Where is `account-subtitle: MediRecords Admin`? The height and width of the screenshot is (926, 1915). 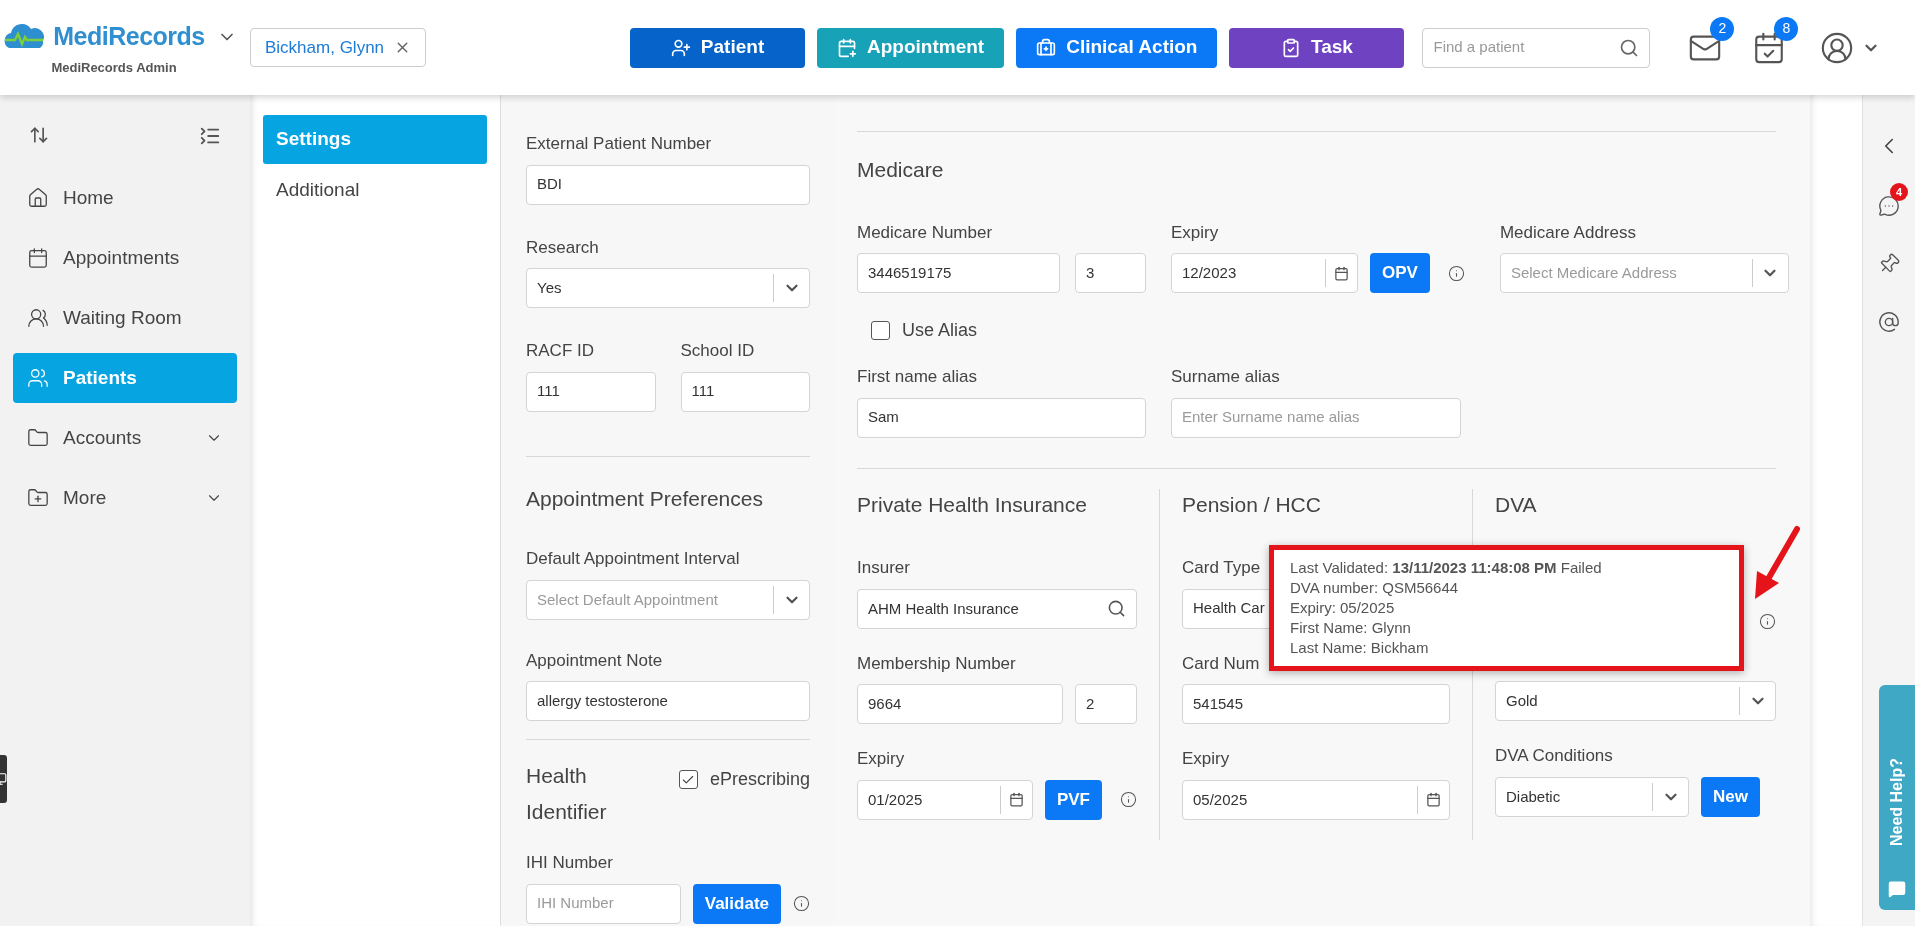
account-subtitle: MediRecords Admin is located at coordinates (114, 67).